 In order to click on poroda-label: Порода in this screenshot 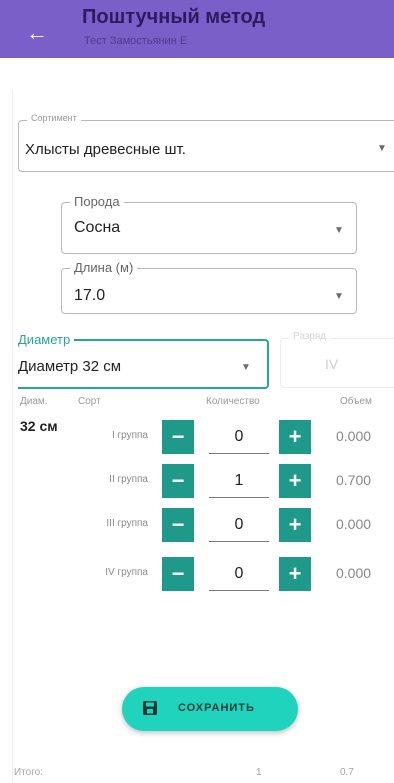, I will do `click(97, 201)`.